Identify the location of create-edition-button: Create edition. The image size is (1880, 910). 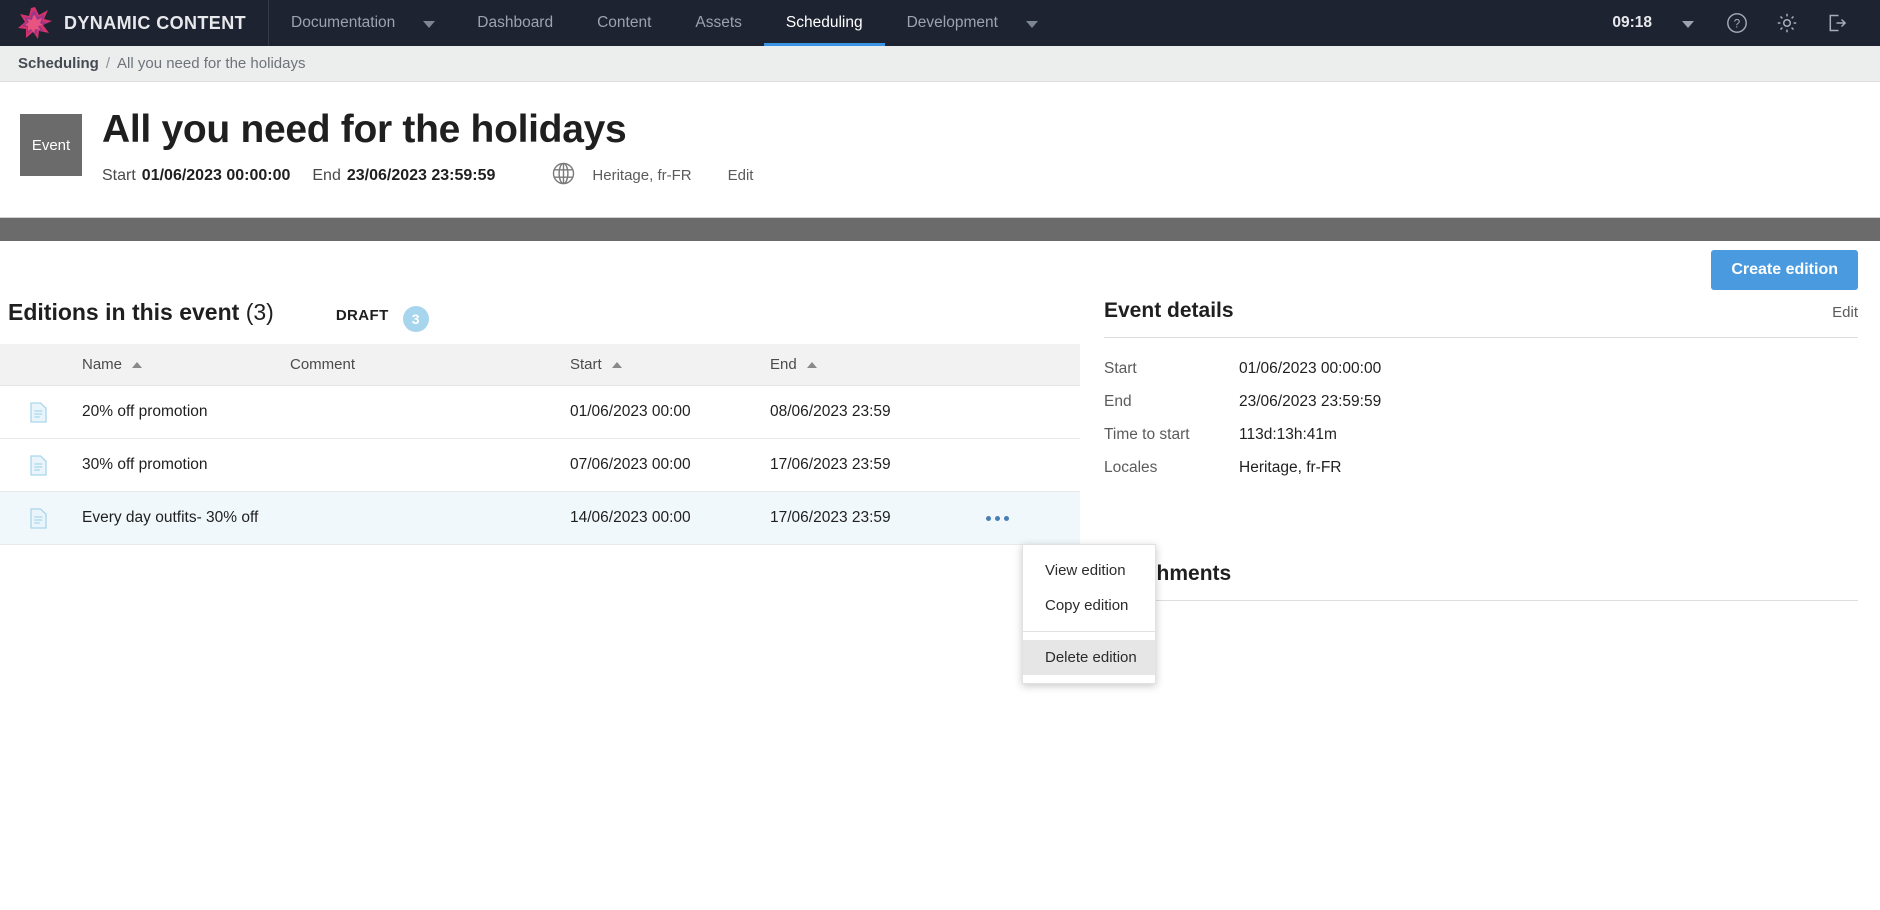
(1784, 269).